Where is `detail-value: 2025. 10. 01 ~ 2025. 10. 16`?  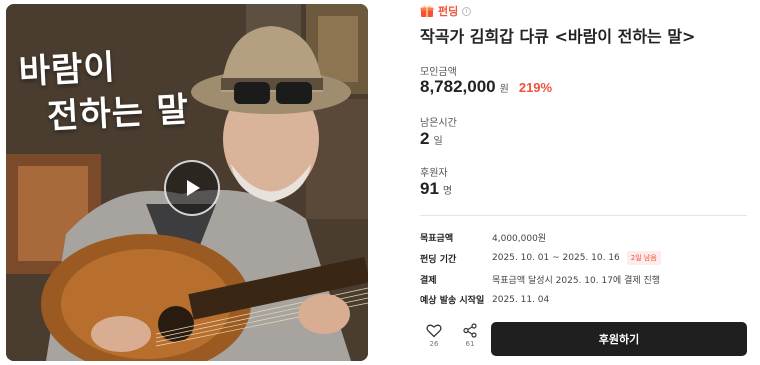 detail-value: 2025. 10. 01 ~ 2025. 10. 16 is located at coordinates (556, 258).